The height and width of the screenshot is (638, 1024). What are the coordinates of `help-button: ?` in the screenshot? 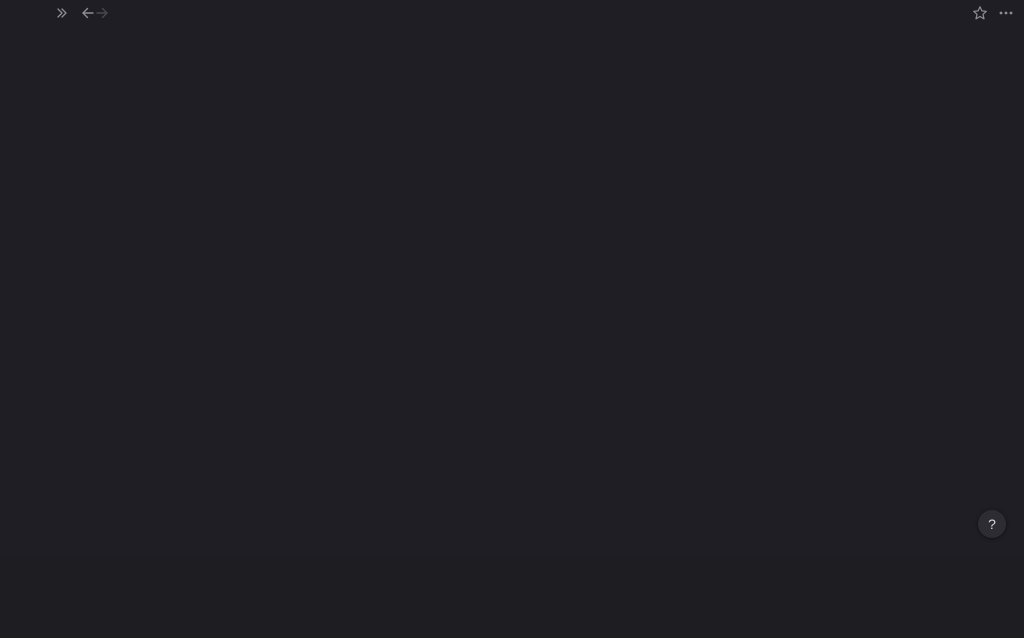 It's located at (992, 524).